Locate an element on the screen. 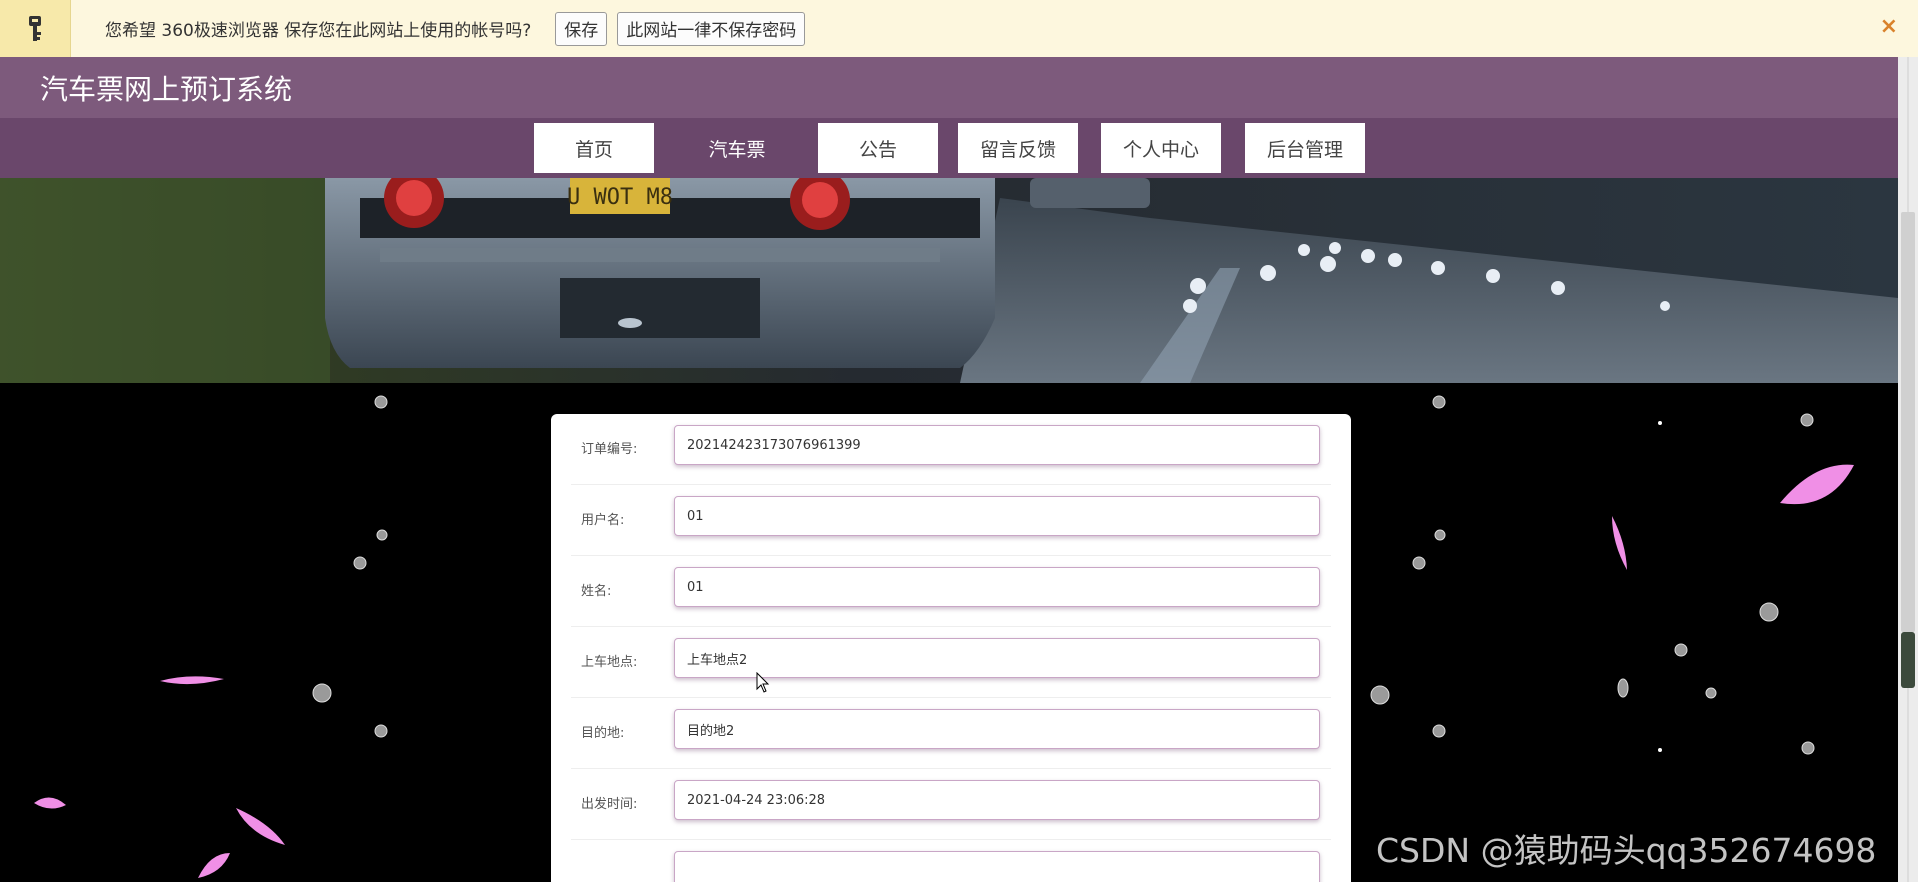 This screenshot has height=882, width=1918. never-save-password-button: 此网站一律不保存密码 is located at coordinates (711, 28).